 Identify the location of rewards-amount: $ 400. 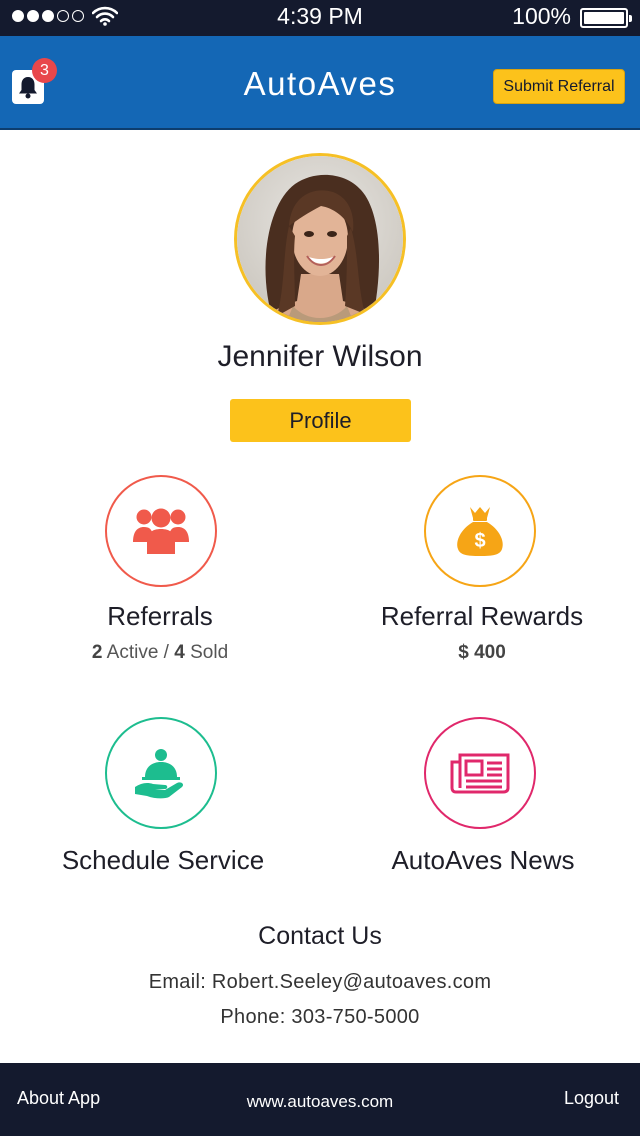
(481, 653).